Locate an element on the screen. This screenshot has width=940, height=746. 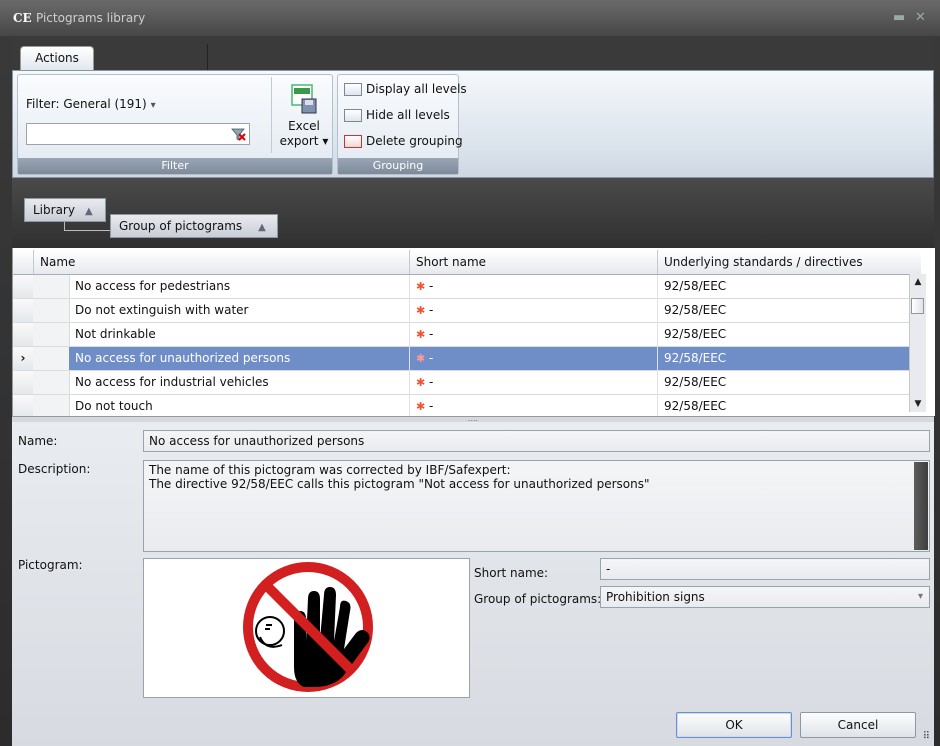
delete-grouping-button: Delete grouping is located at coordinates (403, 141).